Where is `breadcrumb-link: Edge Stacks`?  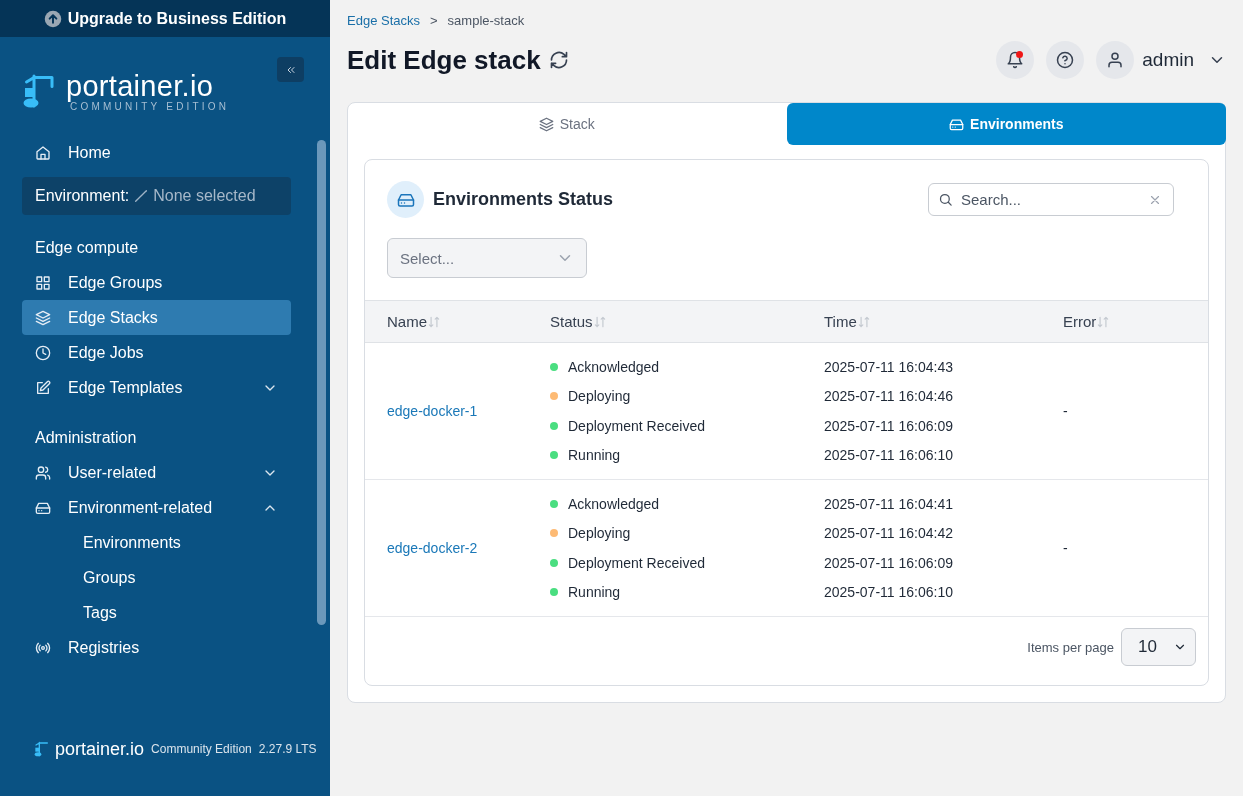 breadcrumb-link: Edge Stacks is located at coordinates (383, 20).